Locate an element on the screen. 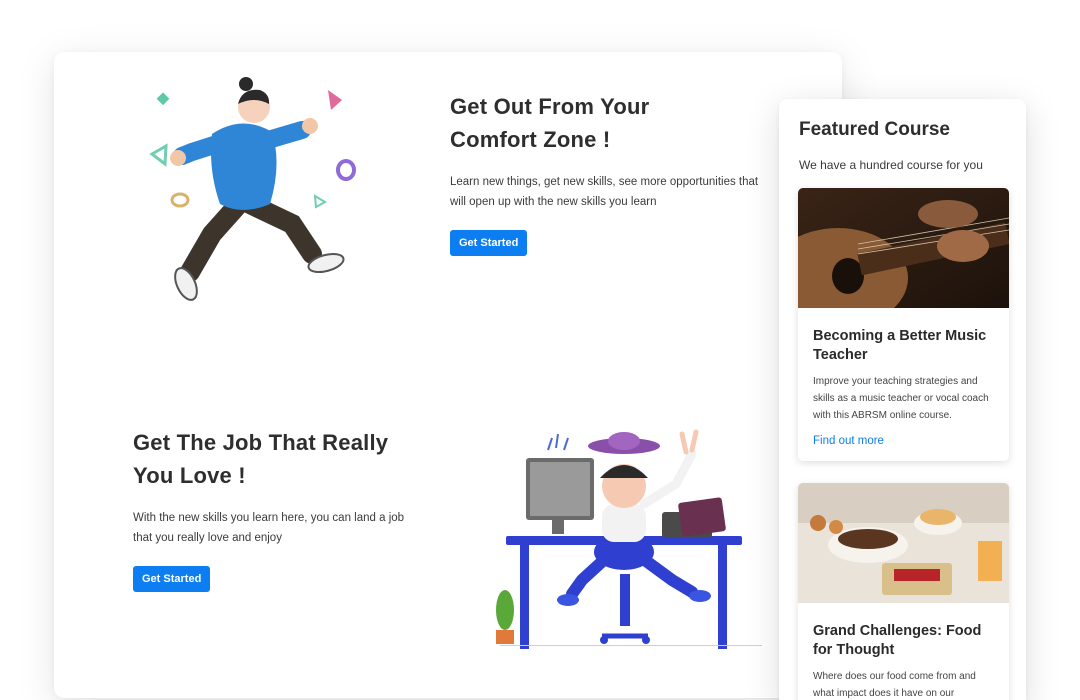 The height and width of the screenshot is (700, 1080). desk-worker-illustration is located at coordinates (619, 539).